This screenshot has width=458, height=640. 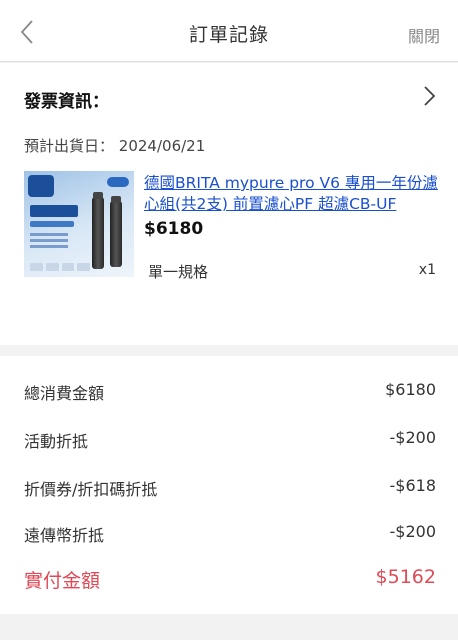 I want to click on invoice-info-row: 發票資訊：, so click(x=232, y=96).